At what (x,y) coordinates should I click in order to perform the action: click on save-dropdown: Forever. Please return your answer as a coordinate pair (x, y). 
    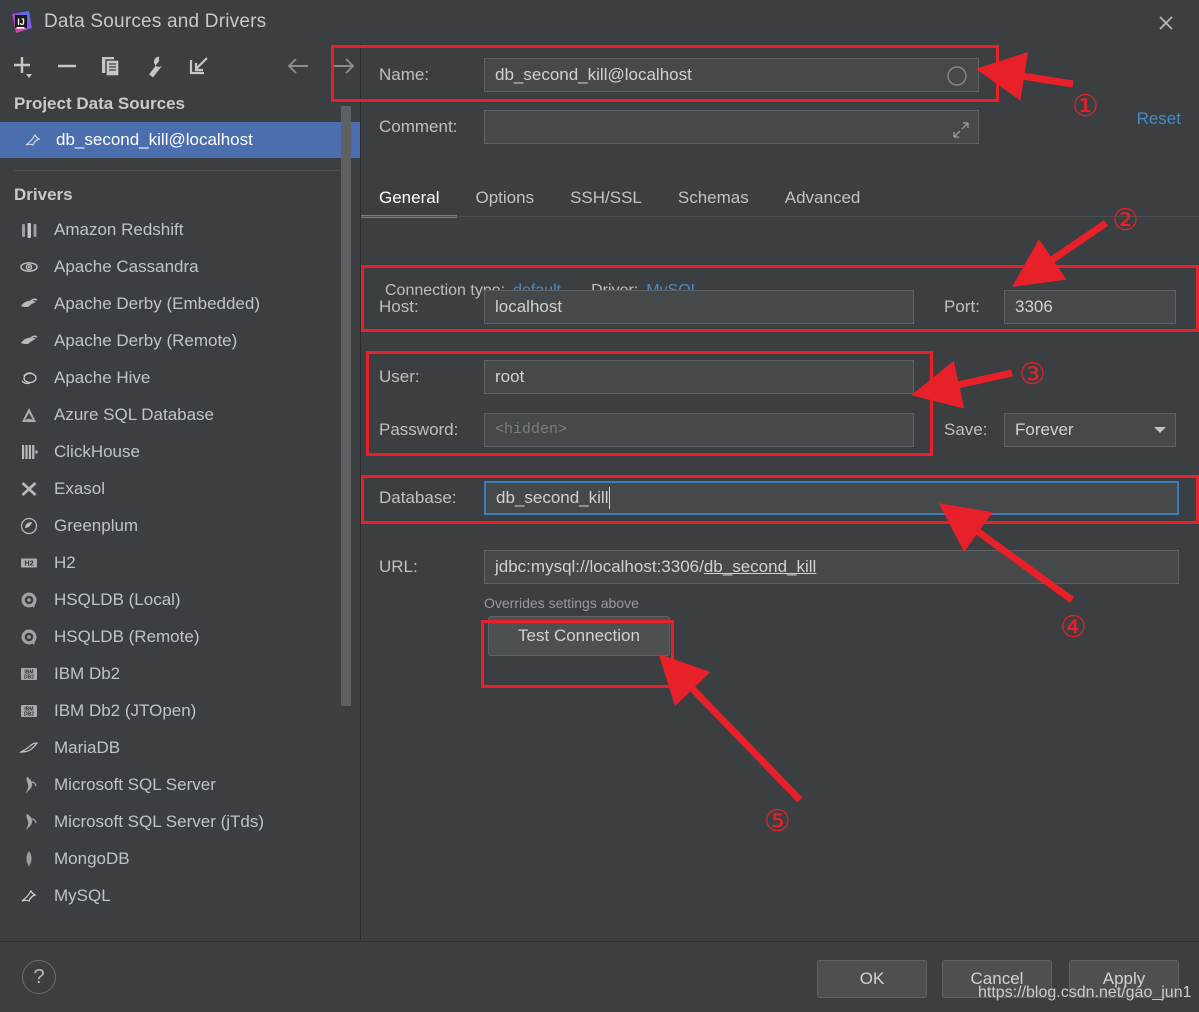
    Looking at the image, I should click on (1090, 430).